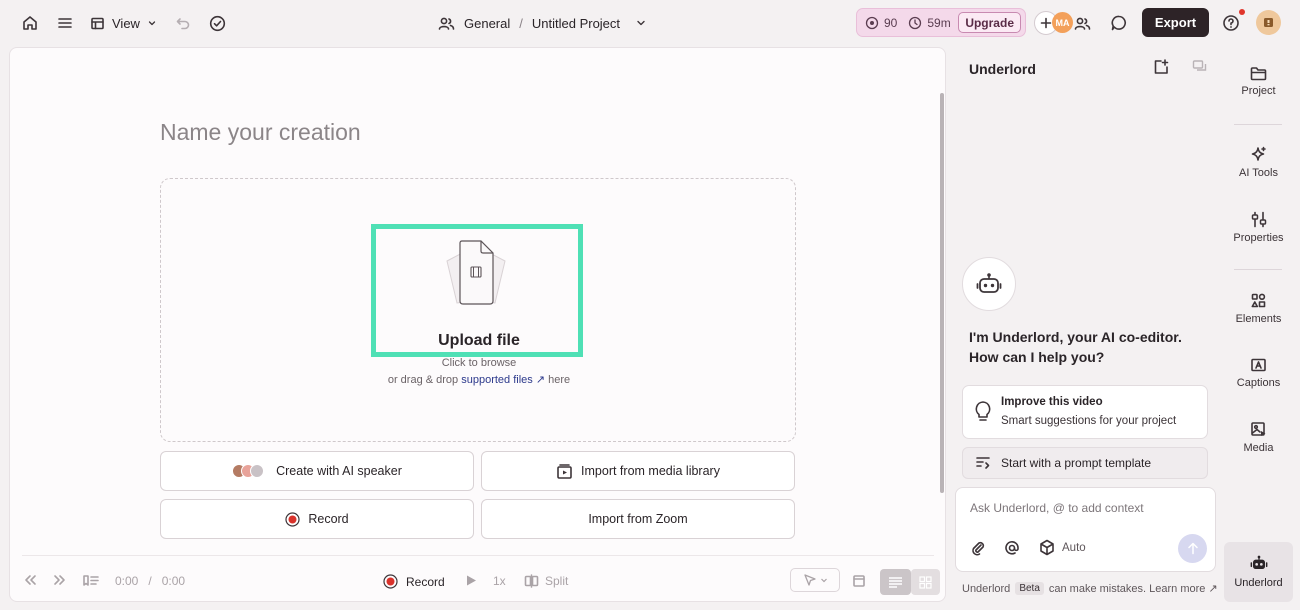 This screenshot has height=610, width=1300. I want to click on transport-record-button: Record, so click(414, 581).